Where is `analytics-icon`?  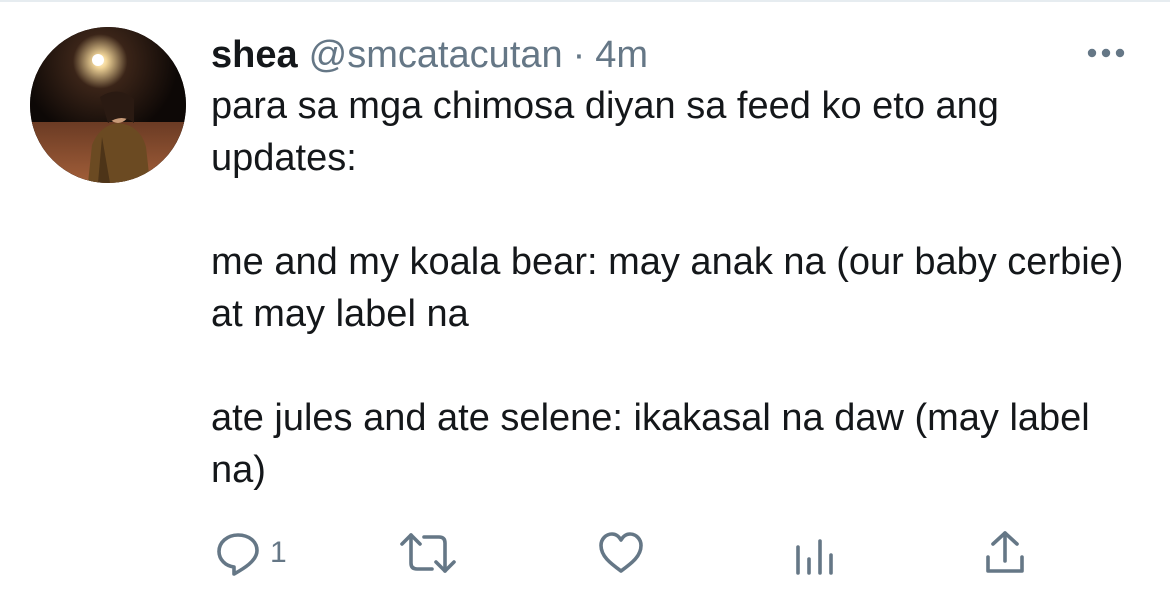 analytics-icon is located at coordinates (815, 553).